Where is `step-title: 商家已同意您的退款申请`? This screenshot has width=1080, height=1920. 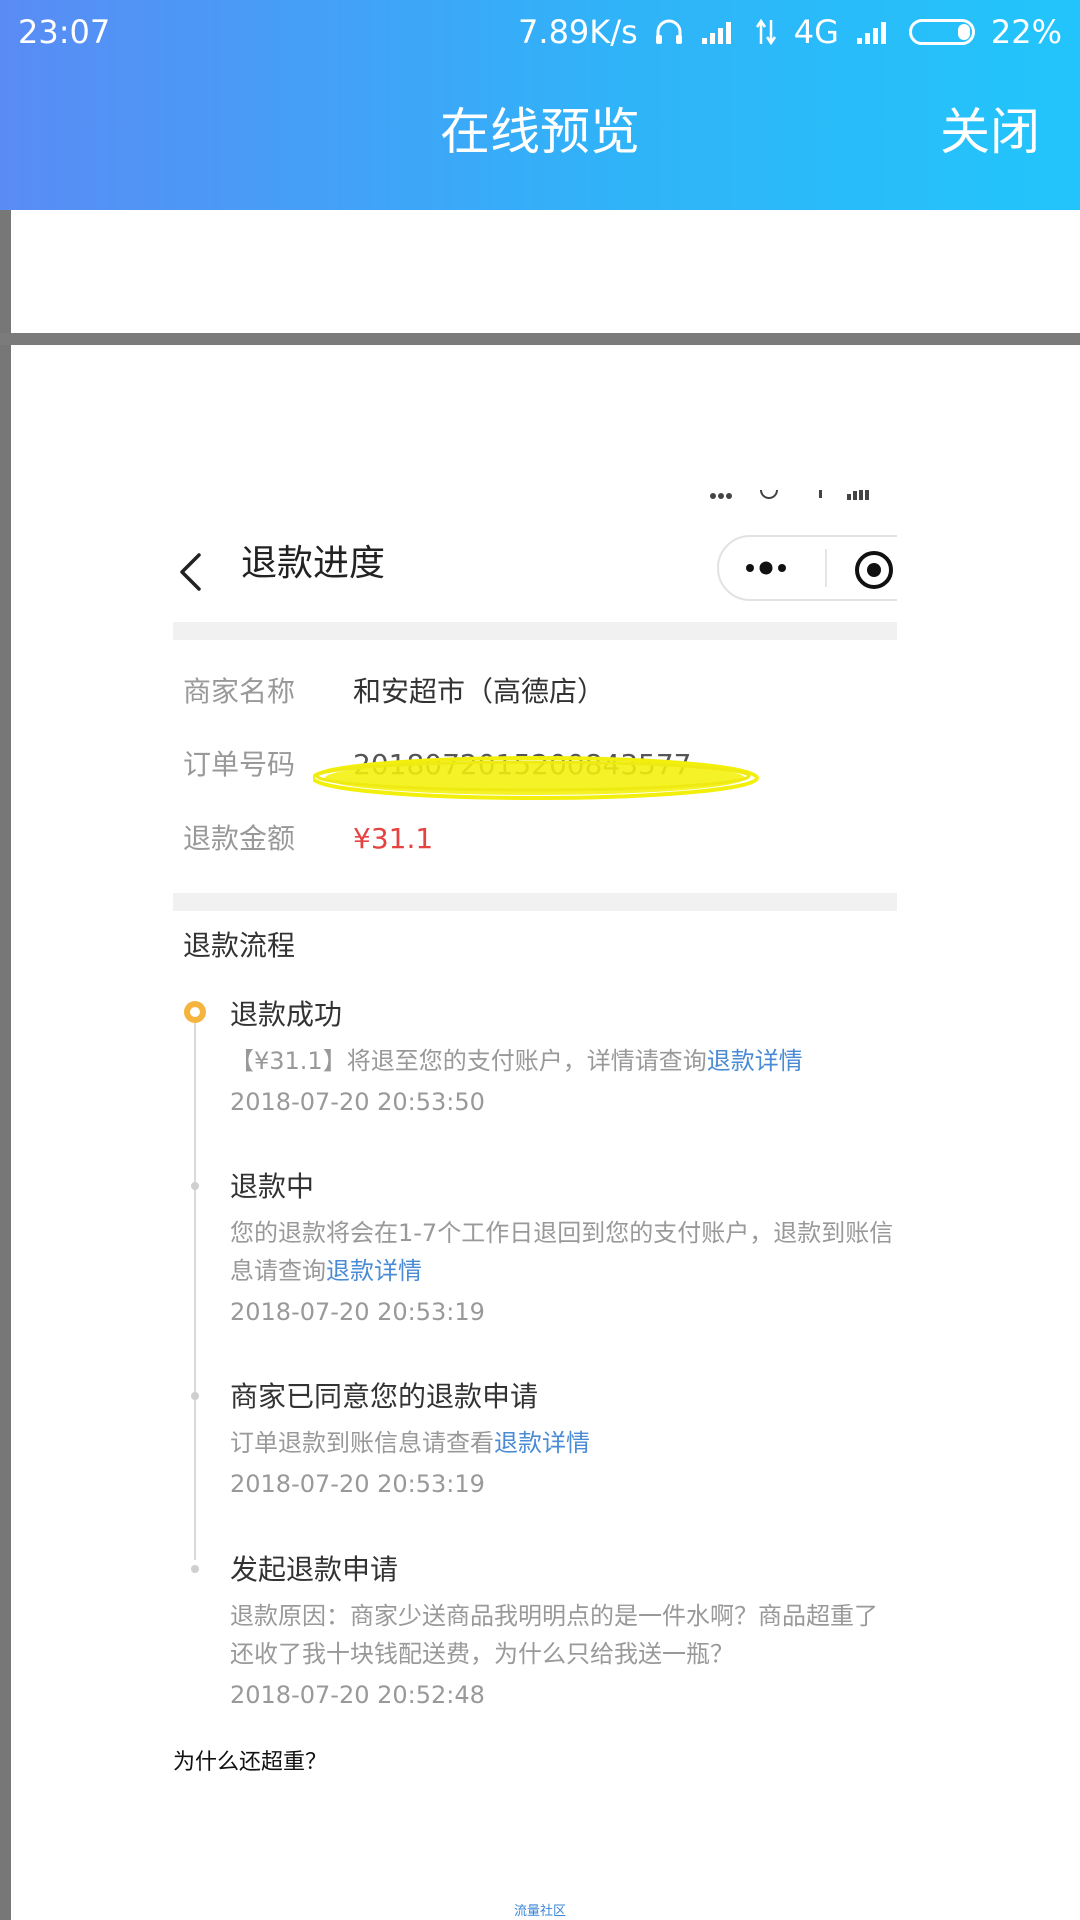
step-title: 商家已同意您的退款申请 is located at coordinates (384, 1396).